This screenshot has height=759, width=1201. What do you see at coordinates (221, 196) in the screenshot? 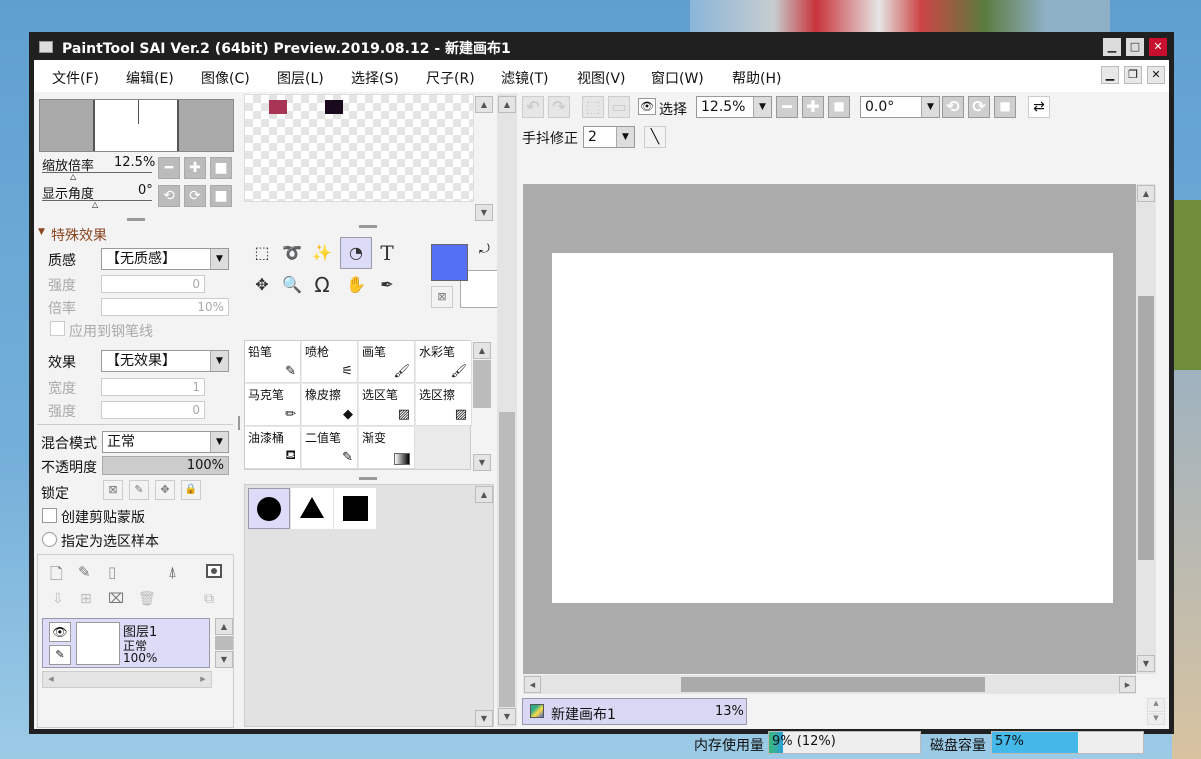
I see `rotate-reset-button: ■` at bounding box center [221, 196].